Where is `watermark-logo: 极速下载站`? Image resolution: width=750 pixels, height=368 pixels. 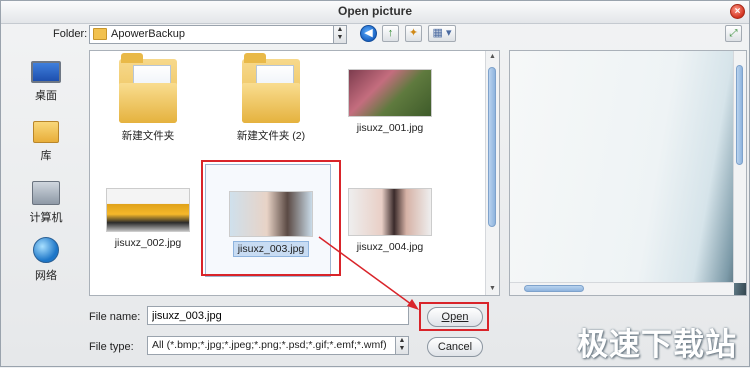
watermark-logo: 极速下载站 is located at coordinates (657, 345).